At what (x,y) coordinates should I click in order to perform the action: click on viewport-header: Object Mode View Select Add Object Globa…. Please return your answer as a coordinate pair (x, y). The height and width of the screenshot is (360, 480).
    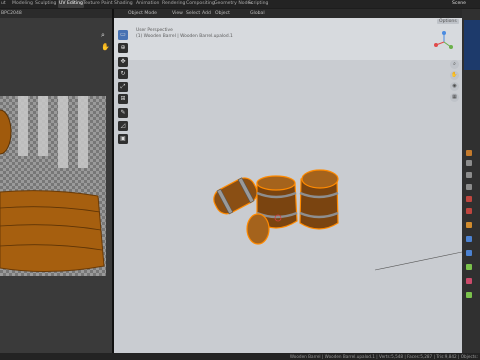
    Looking at the image, I should click on (288, 13).